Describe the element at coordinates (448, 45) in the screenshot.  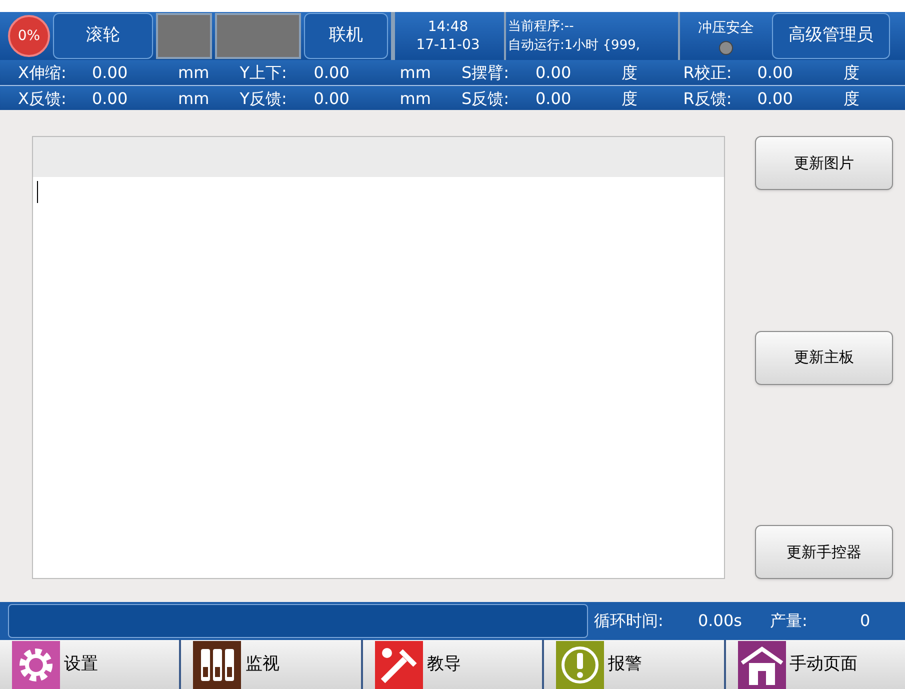
I see `clock-date: 17-11-03` at that location.